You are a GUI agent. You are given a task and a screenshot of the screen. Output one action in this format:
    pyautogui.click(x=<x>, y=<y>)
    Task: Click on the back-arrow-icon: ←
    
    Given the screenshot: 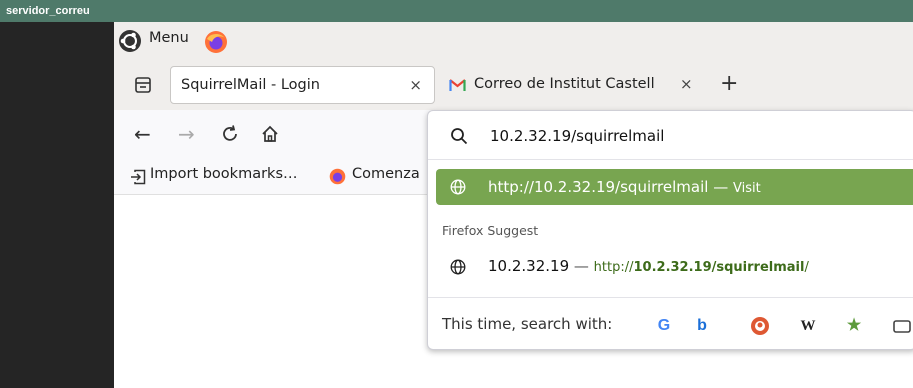 What is the action you would take?
    pyautogui.click(x=142, y=134)
    